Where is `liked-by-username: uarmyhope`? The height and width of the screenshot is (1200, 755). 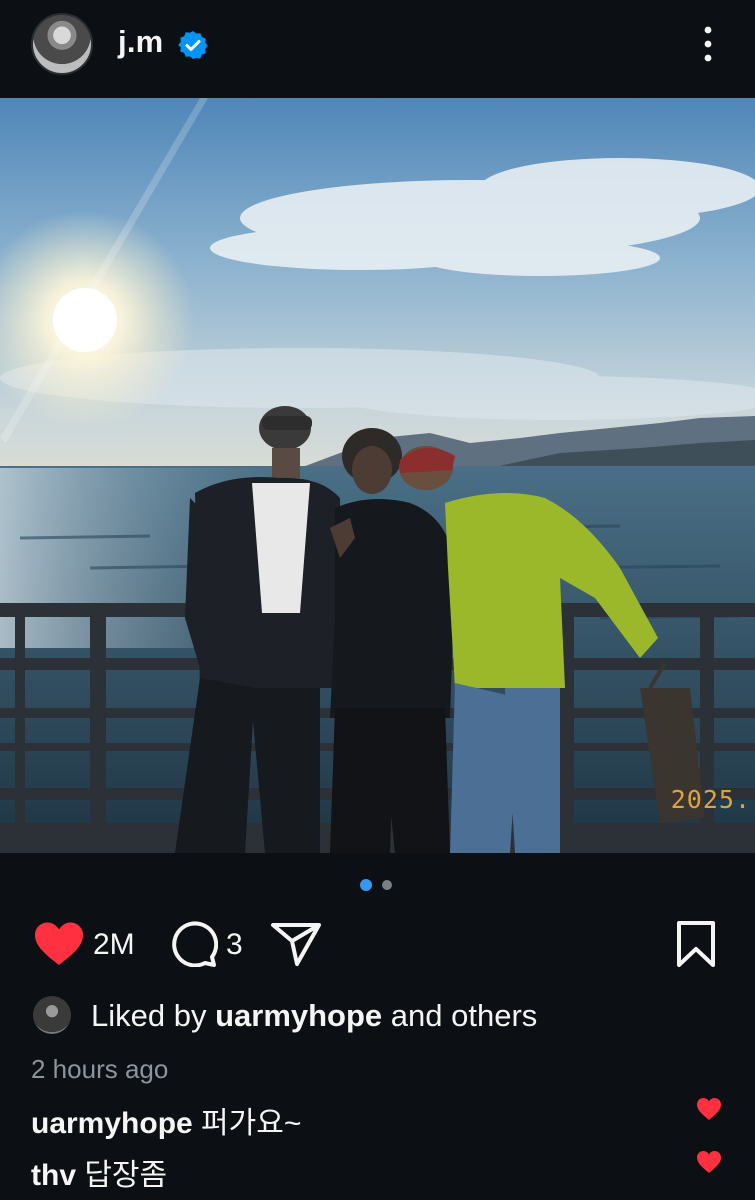 liked-by-username: uarmyhope is located at coordinates (298, 1015).